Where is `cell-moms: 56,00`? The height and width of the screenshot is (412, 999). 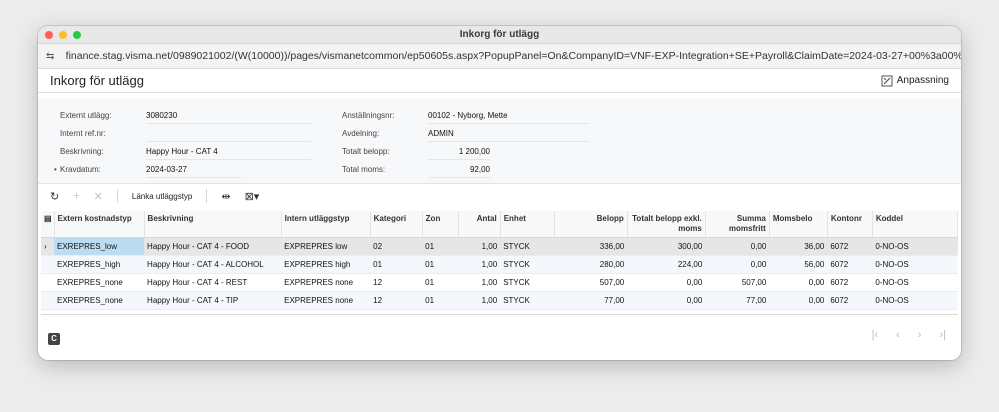 cell-moms: 56,00 is located at coordinates (798, 264).